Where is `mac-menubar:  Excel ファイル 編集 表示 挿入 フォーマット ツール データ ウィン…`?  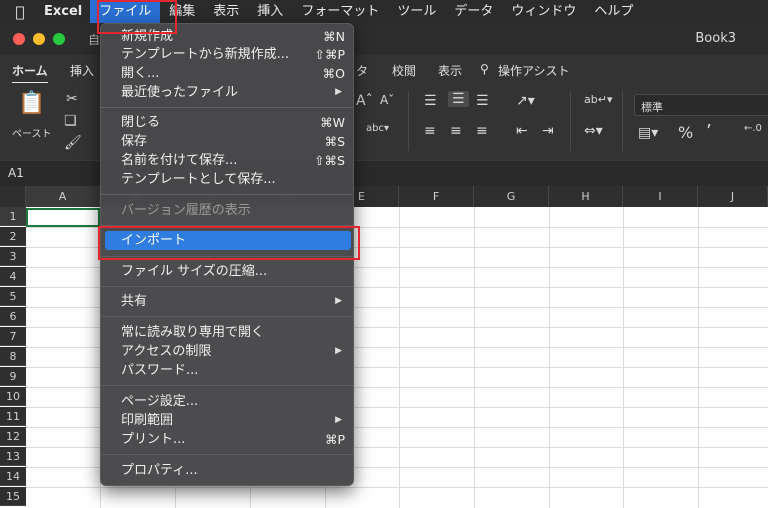
mac-menubar:  Excel ファイル 編集 表示 挿入 フォーマット ツール データ ウィン… is located at coordinates (384, 11).